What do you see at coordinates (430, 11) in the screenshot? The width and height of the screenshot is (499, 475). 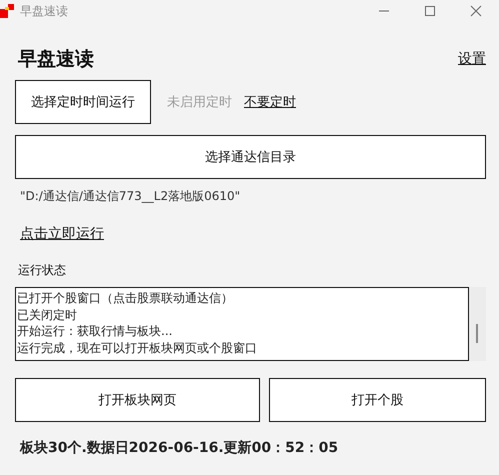 I see `maximize-icon` at bounding box center [430, 11].